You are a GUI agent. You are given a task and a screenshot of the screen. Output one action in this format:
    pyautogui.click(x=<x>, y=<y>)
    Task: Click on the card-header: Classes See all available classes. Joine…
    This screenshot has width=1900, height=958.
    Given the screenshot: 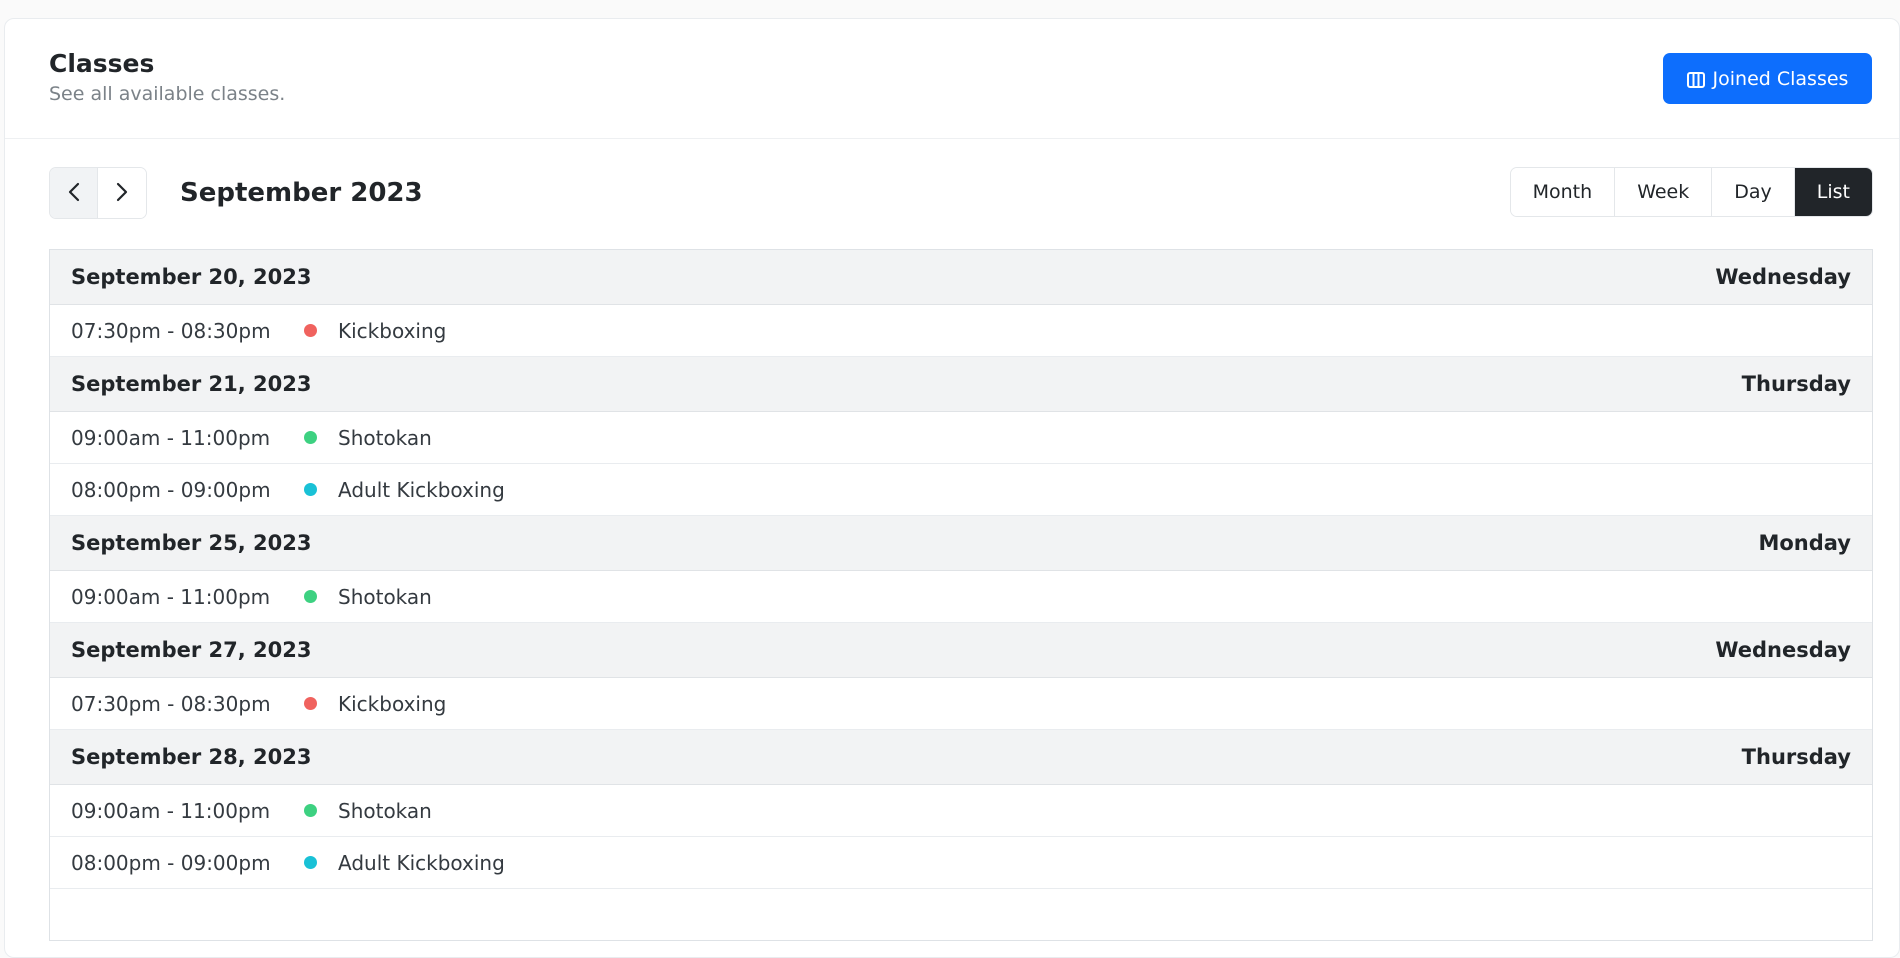 What is the action you would take?
    pyautogui.click(x=952, y=79)
    